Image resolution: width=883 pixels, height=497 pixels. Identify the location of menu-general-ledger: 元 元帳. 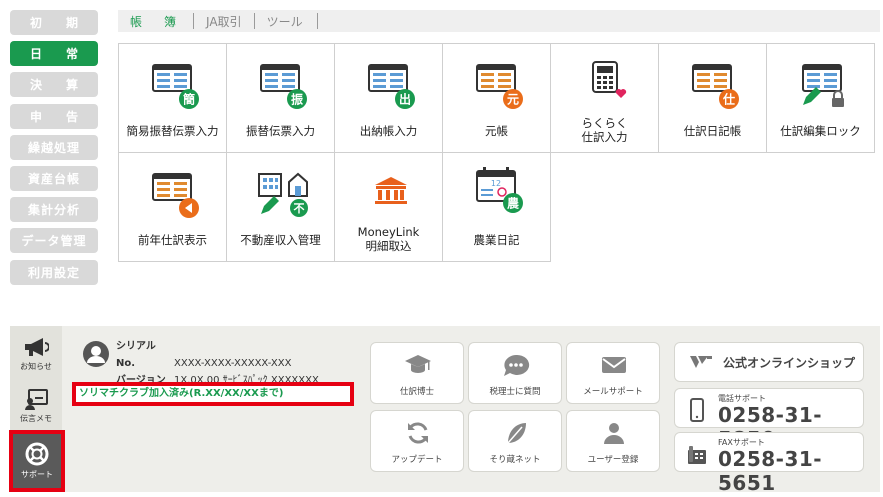
(496, 98).